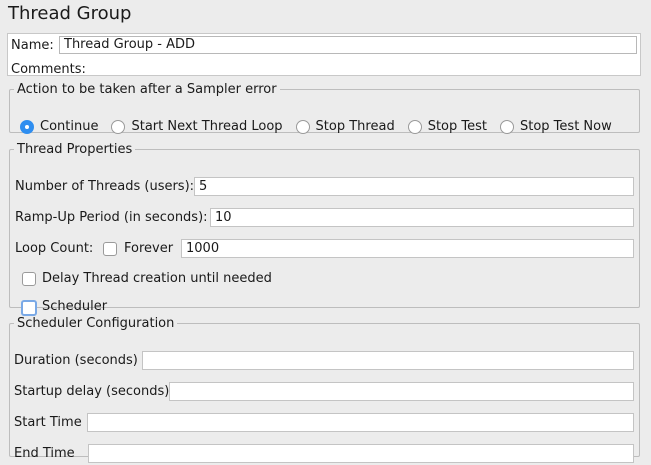 This screenshot has height=465, width=651. I want to click on start-time-row: Start Time, so click(324, 423).